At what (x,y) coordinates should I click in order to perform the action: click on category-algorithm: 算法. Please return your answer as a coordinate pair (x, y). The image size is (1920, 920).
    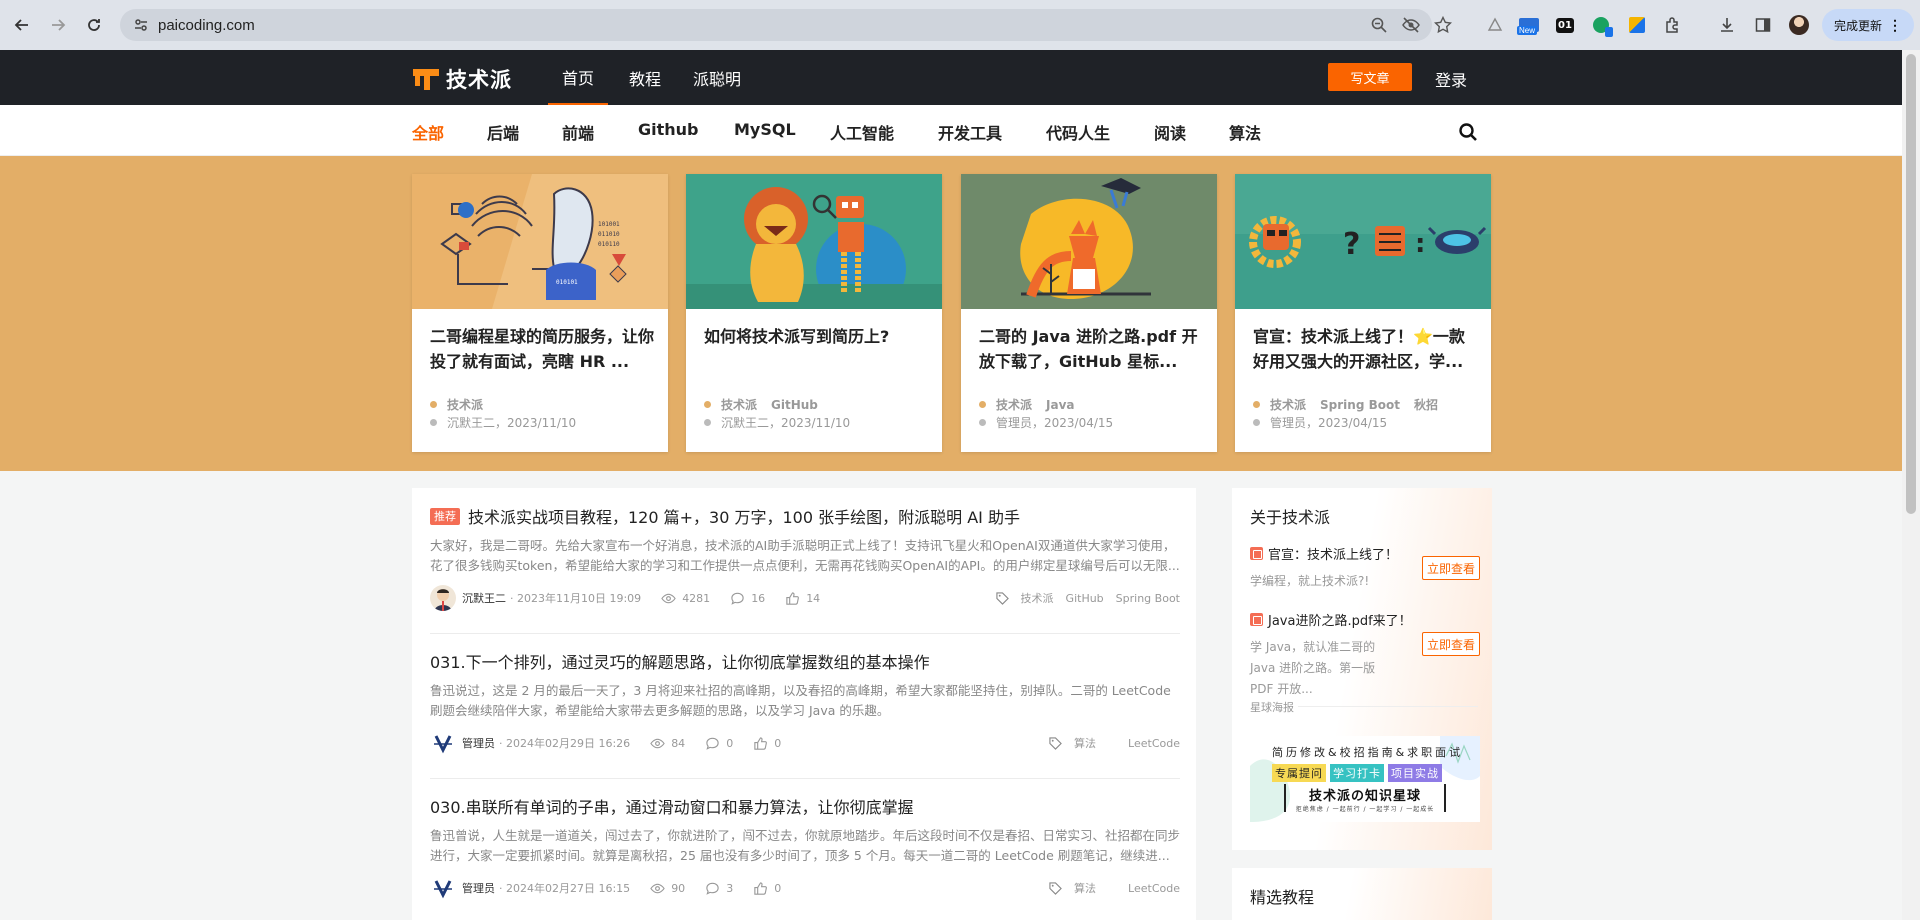
    Looking at the image, I should click on (1245, 132).